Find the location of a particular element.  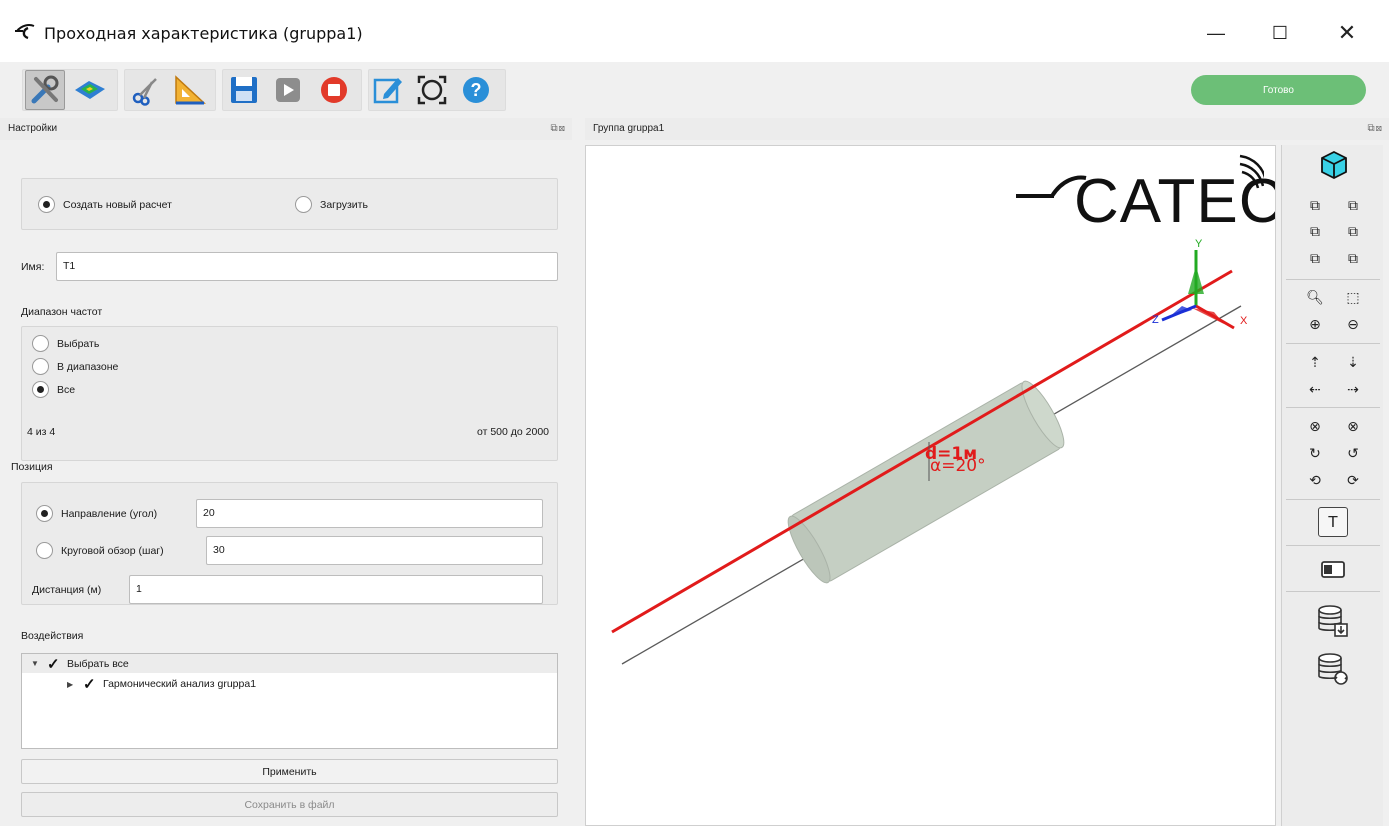

pan-down-icon: ⇣ is located at coordinates (1353, 363).